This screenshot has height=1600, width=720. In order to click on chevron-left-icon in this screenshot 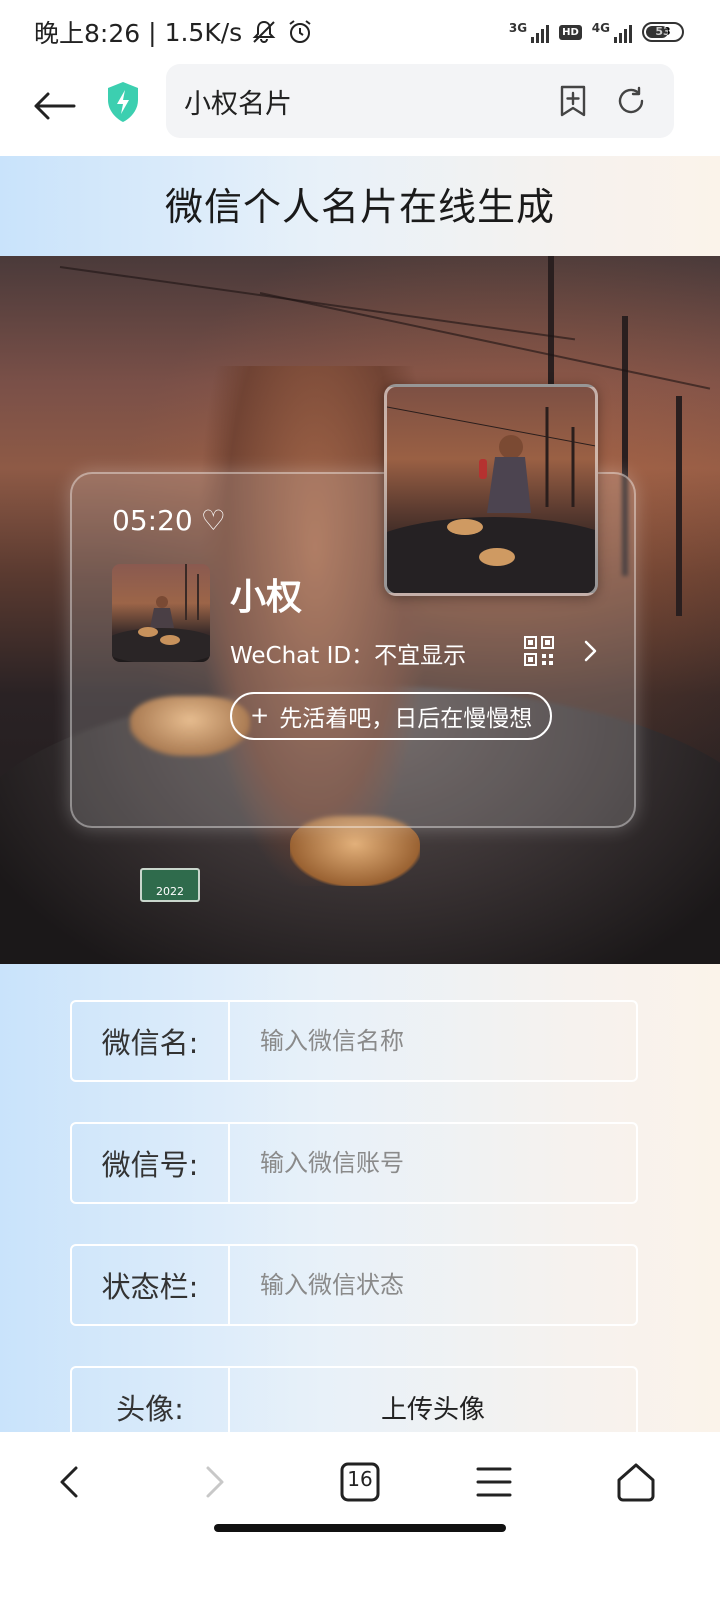, I will do `click(69, 1482)`.